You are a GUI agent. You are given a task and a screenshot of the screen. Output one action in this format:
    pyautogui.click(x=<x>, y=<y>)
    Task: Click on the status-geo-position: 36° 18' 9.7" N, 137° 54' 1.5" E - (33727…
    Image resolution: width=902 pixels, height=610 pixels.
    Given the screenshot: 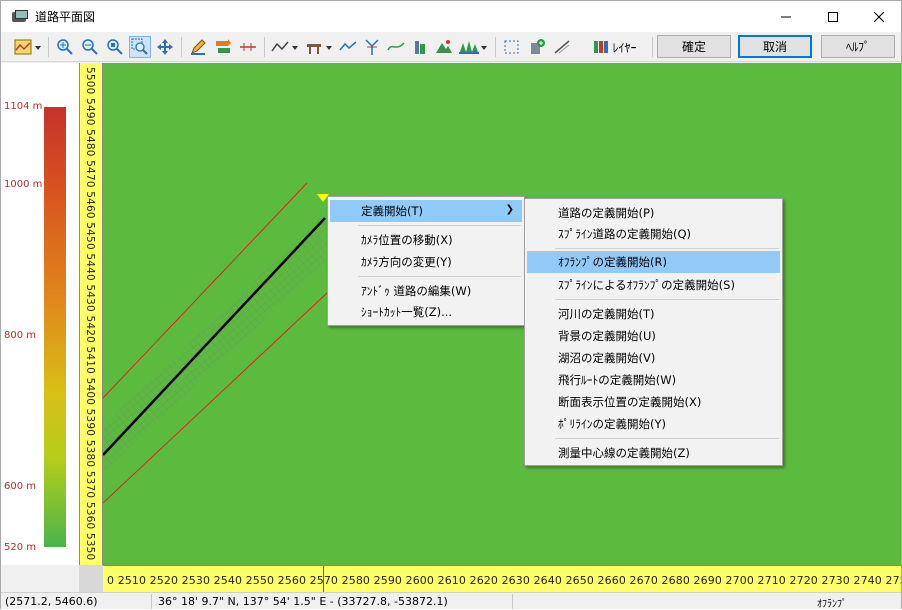 What is the action you would take?
    pyautogui.click(x=303, y=601)
    